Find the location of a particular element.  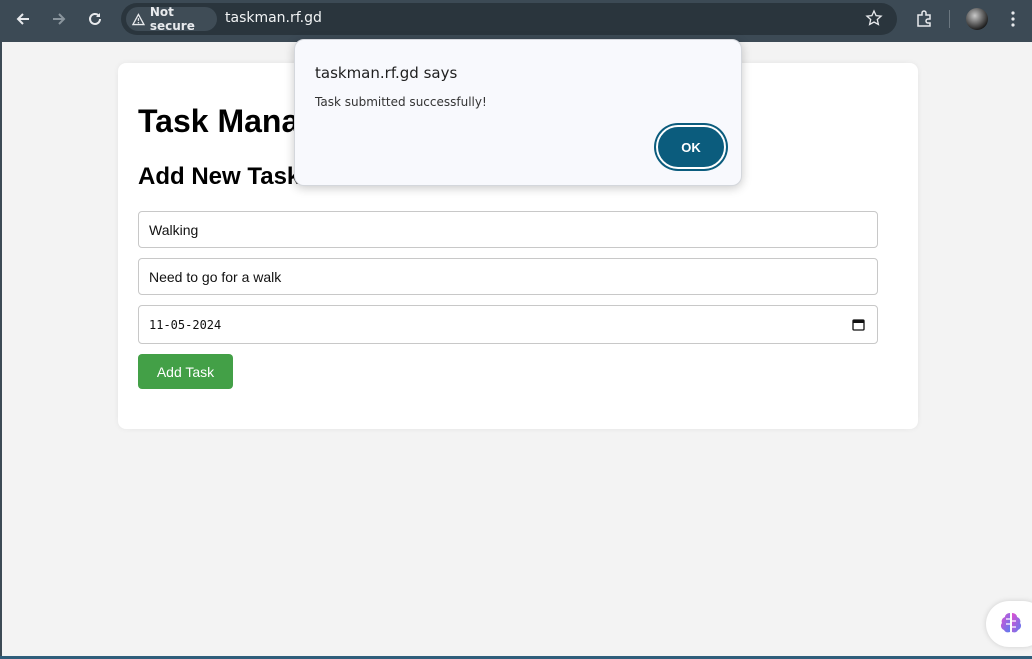

profile-avatar is located at coordinates (977, 19).